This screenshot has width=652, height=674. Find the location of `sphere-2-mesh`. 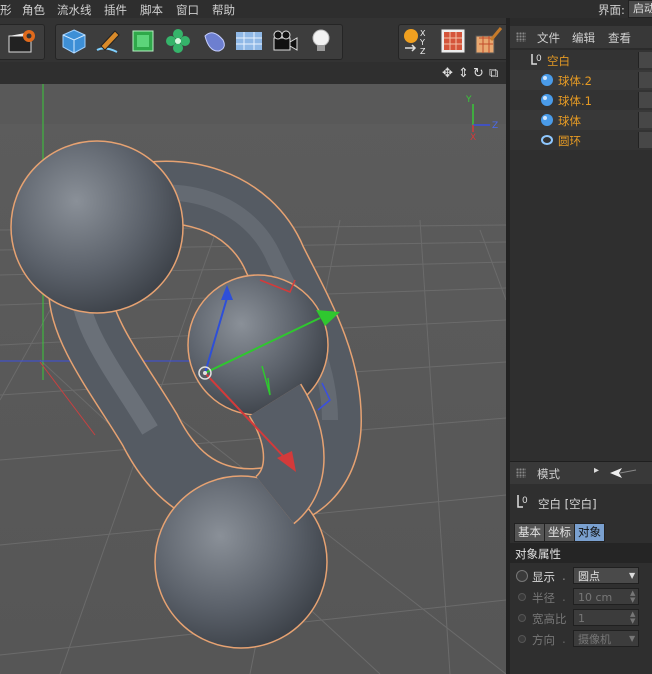

sphere-2-mesh is located at coordinates (97, 227).